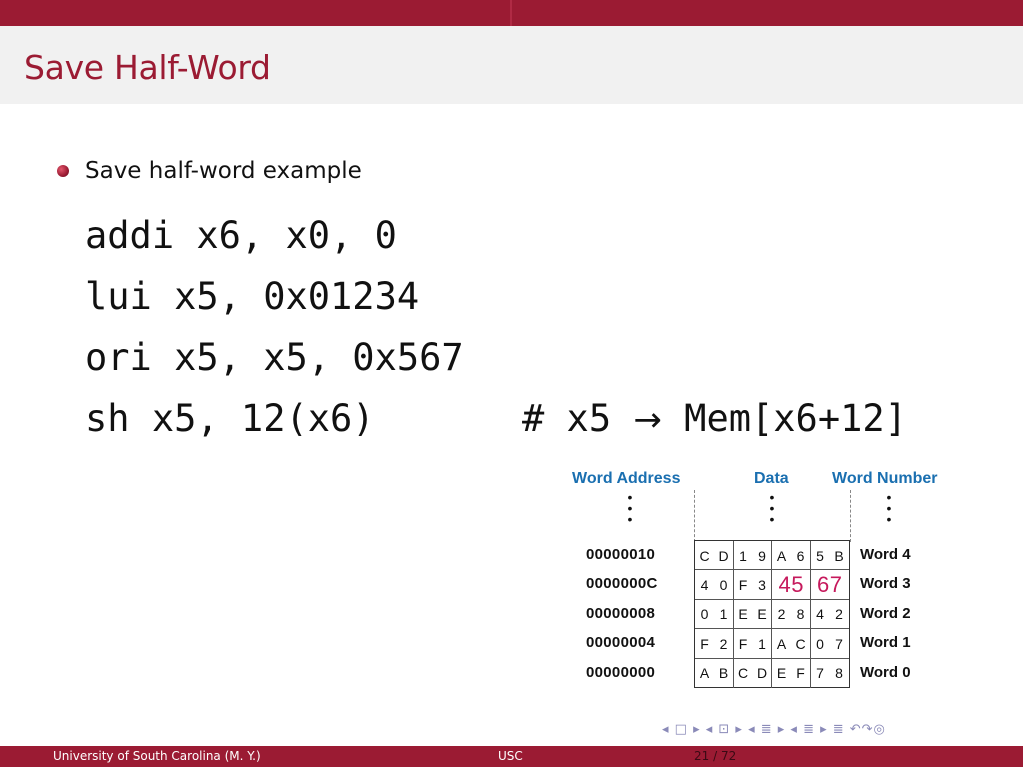 The image size is (1023, 767). What do you see at coordinates (630, 508) in the screenshot?
I see `ellipsis-address: • • •` at bounding box center [630, 508].